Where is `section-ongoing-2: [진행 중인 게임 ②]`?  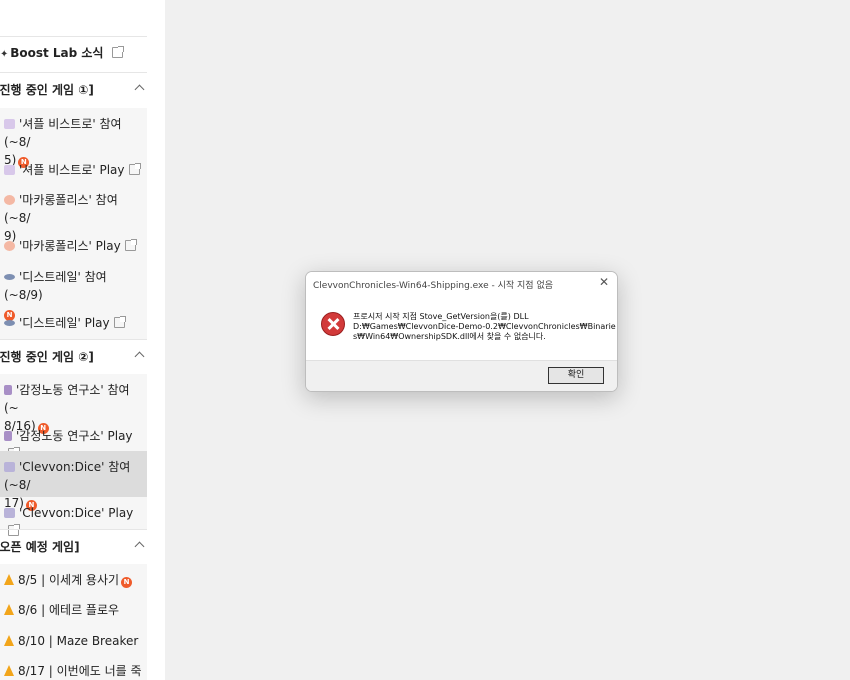
section-ongoing-2: [진행 중인 게임 ②] is located at coordinates (73, 357).